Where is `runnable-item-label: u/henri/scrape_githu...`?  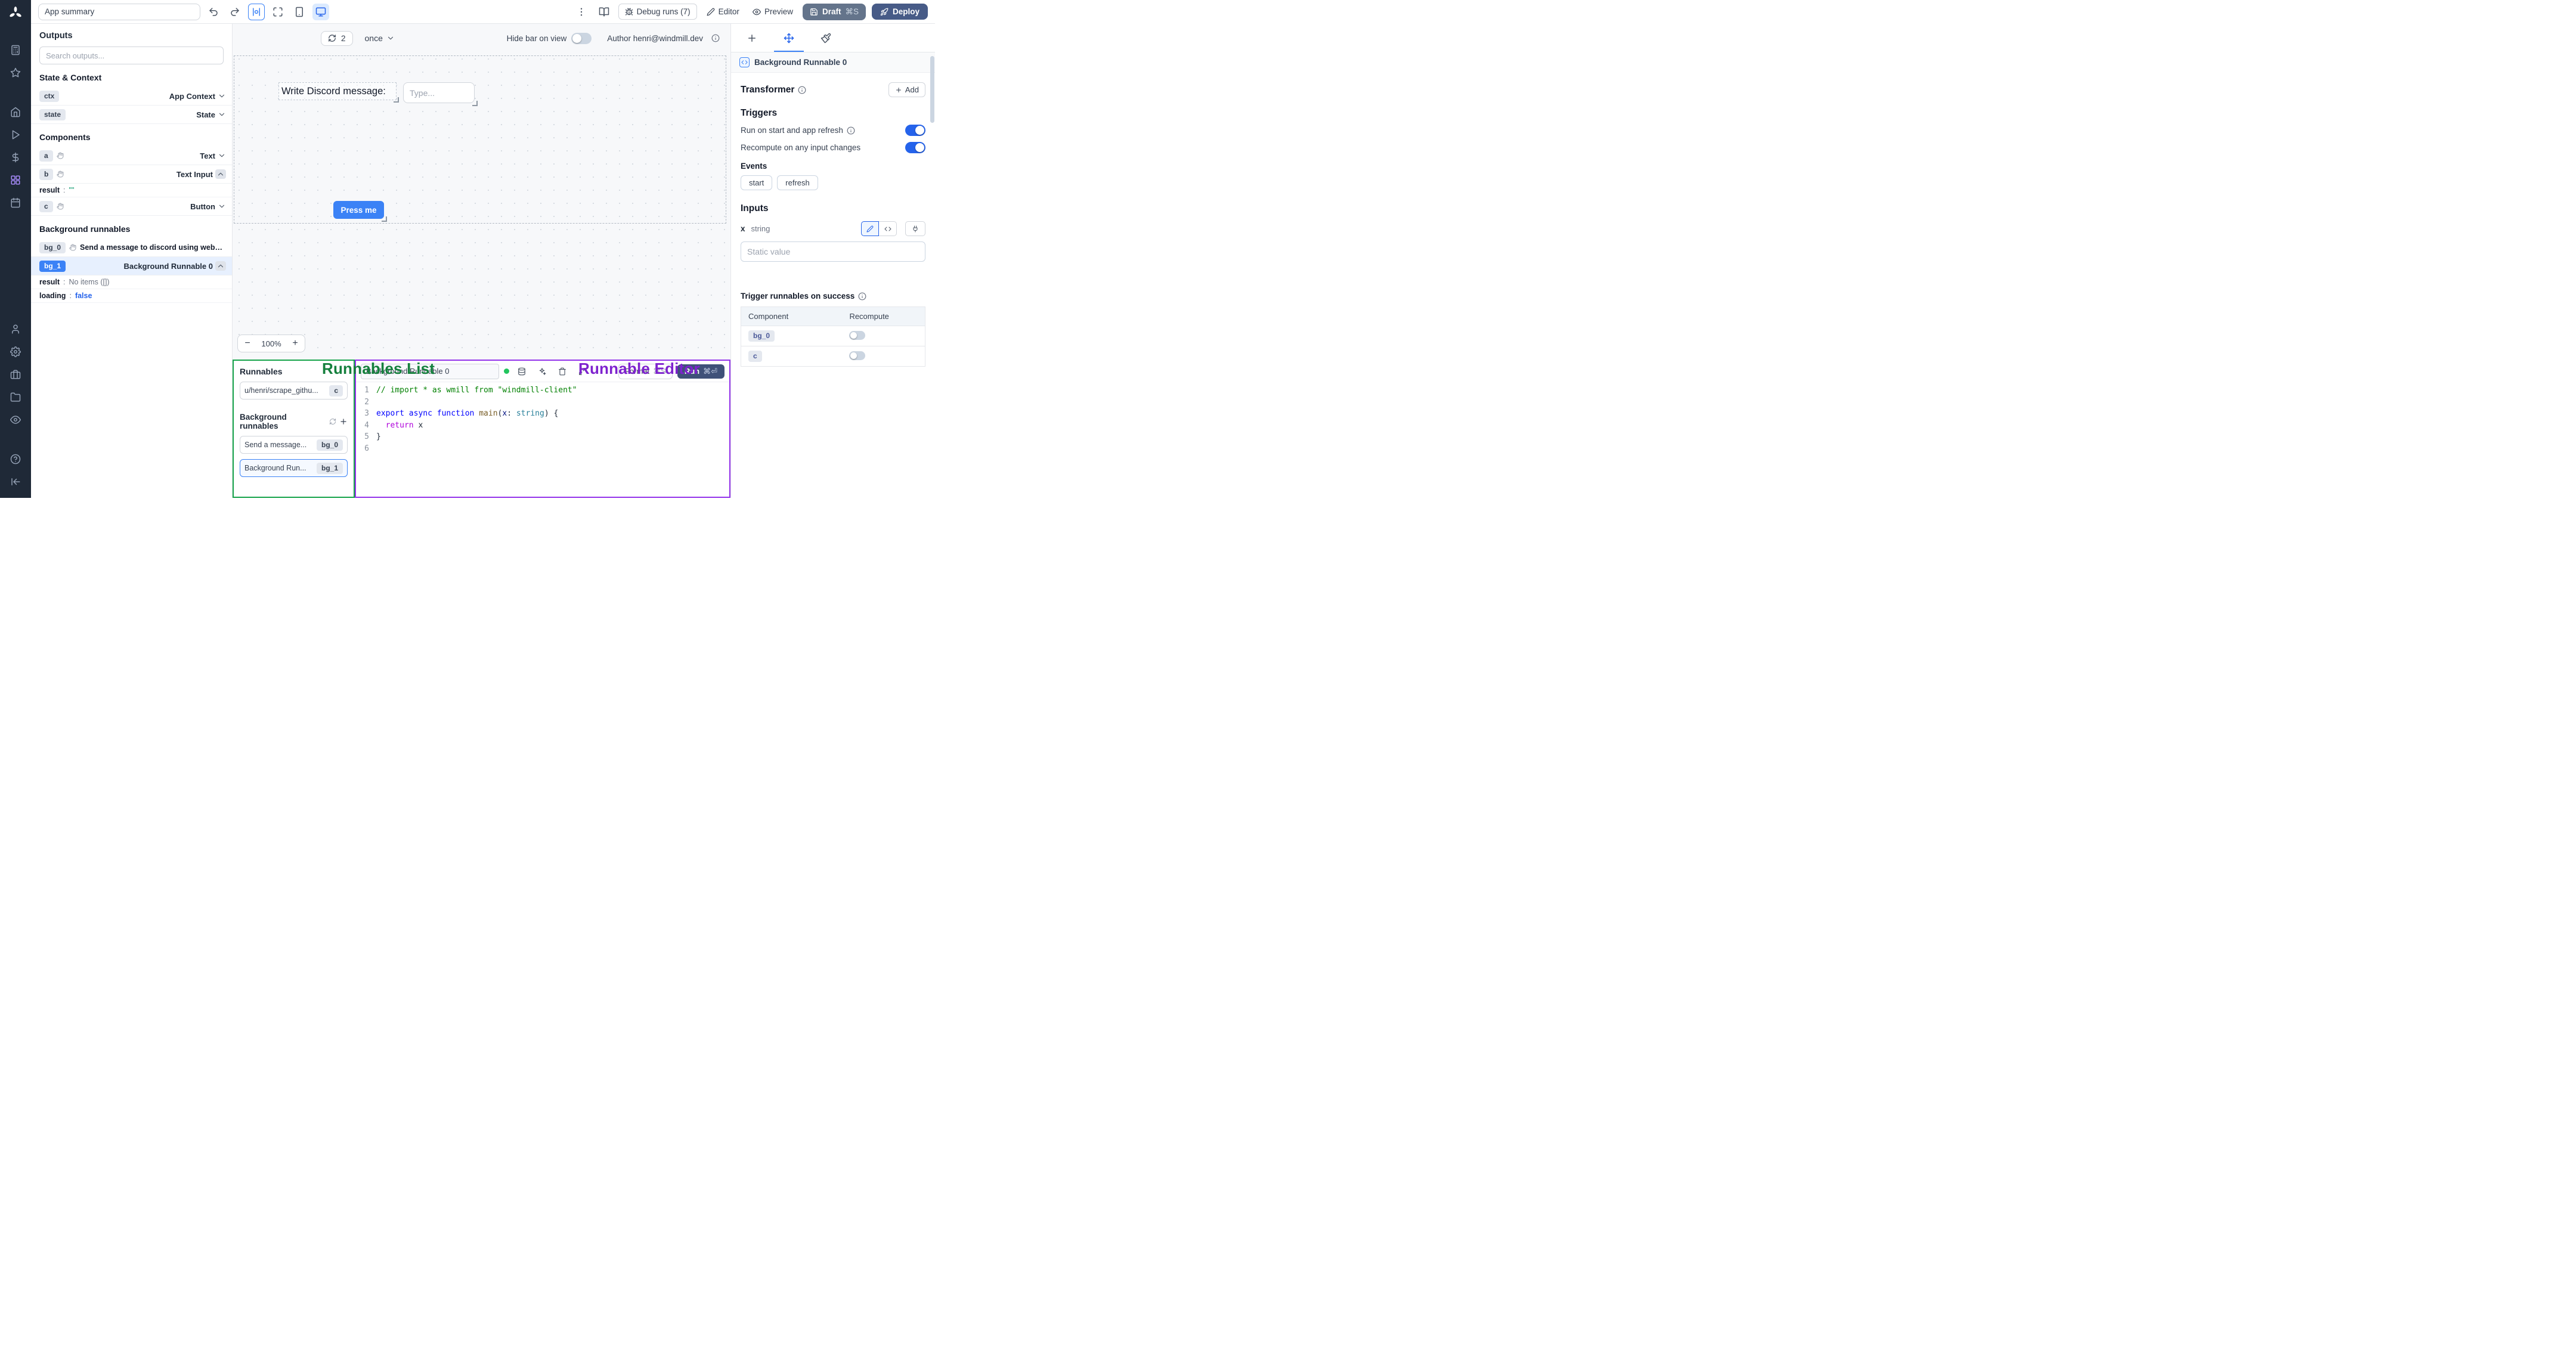 runnable-item-label: u/henri/scrape_githu... is located at coordinates (281, 390).